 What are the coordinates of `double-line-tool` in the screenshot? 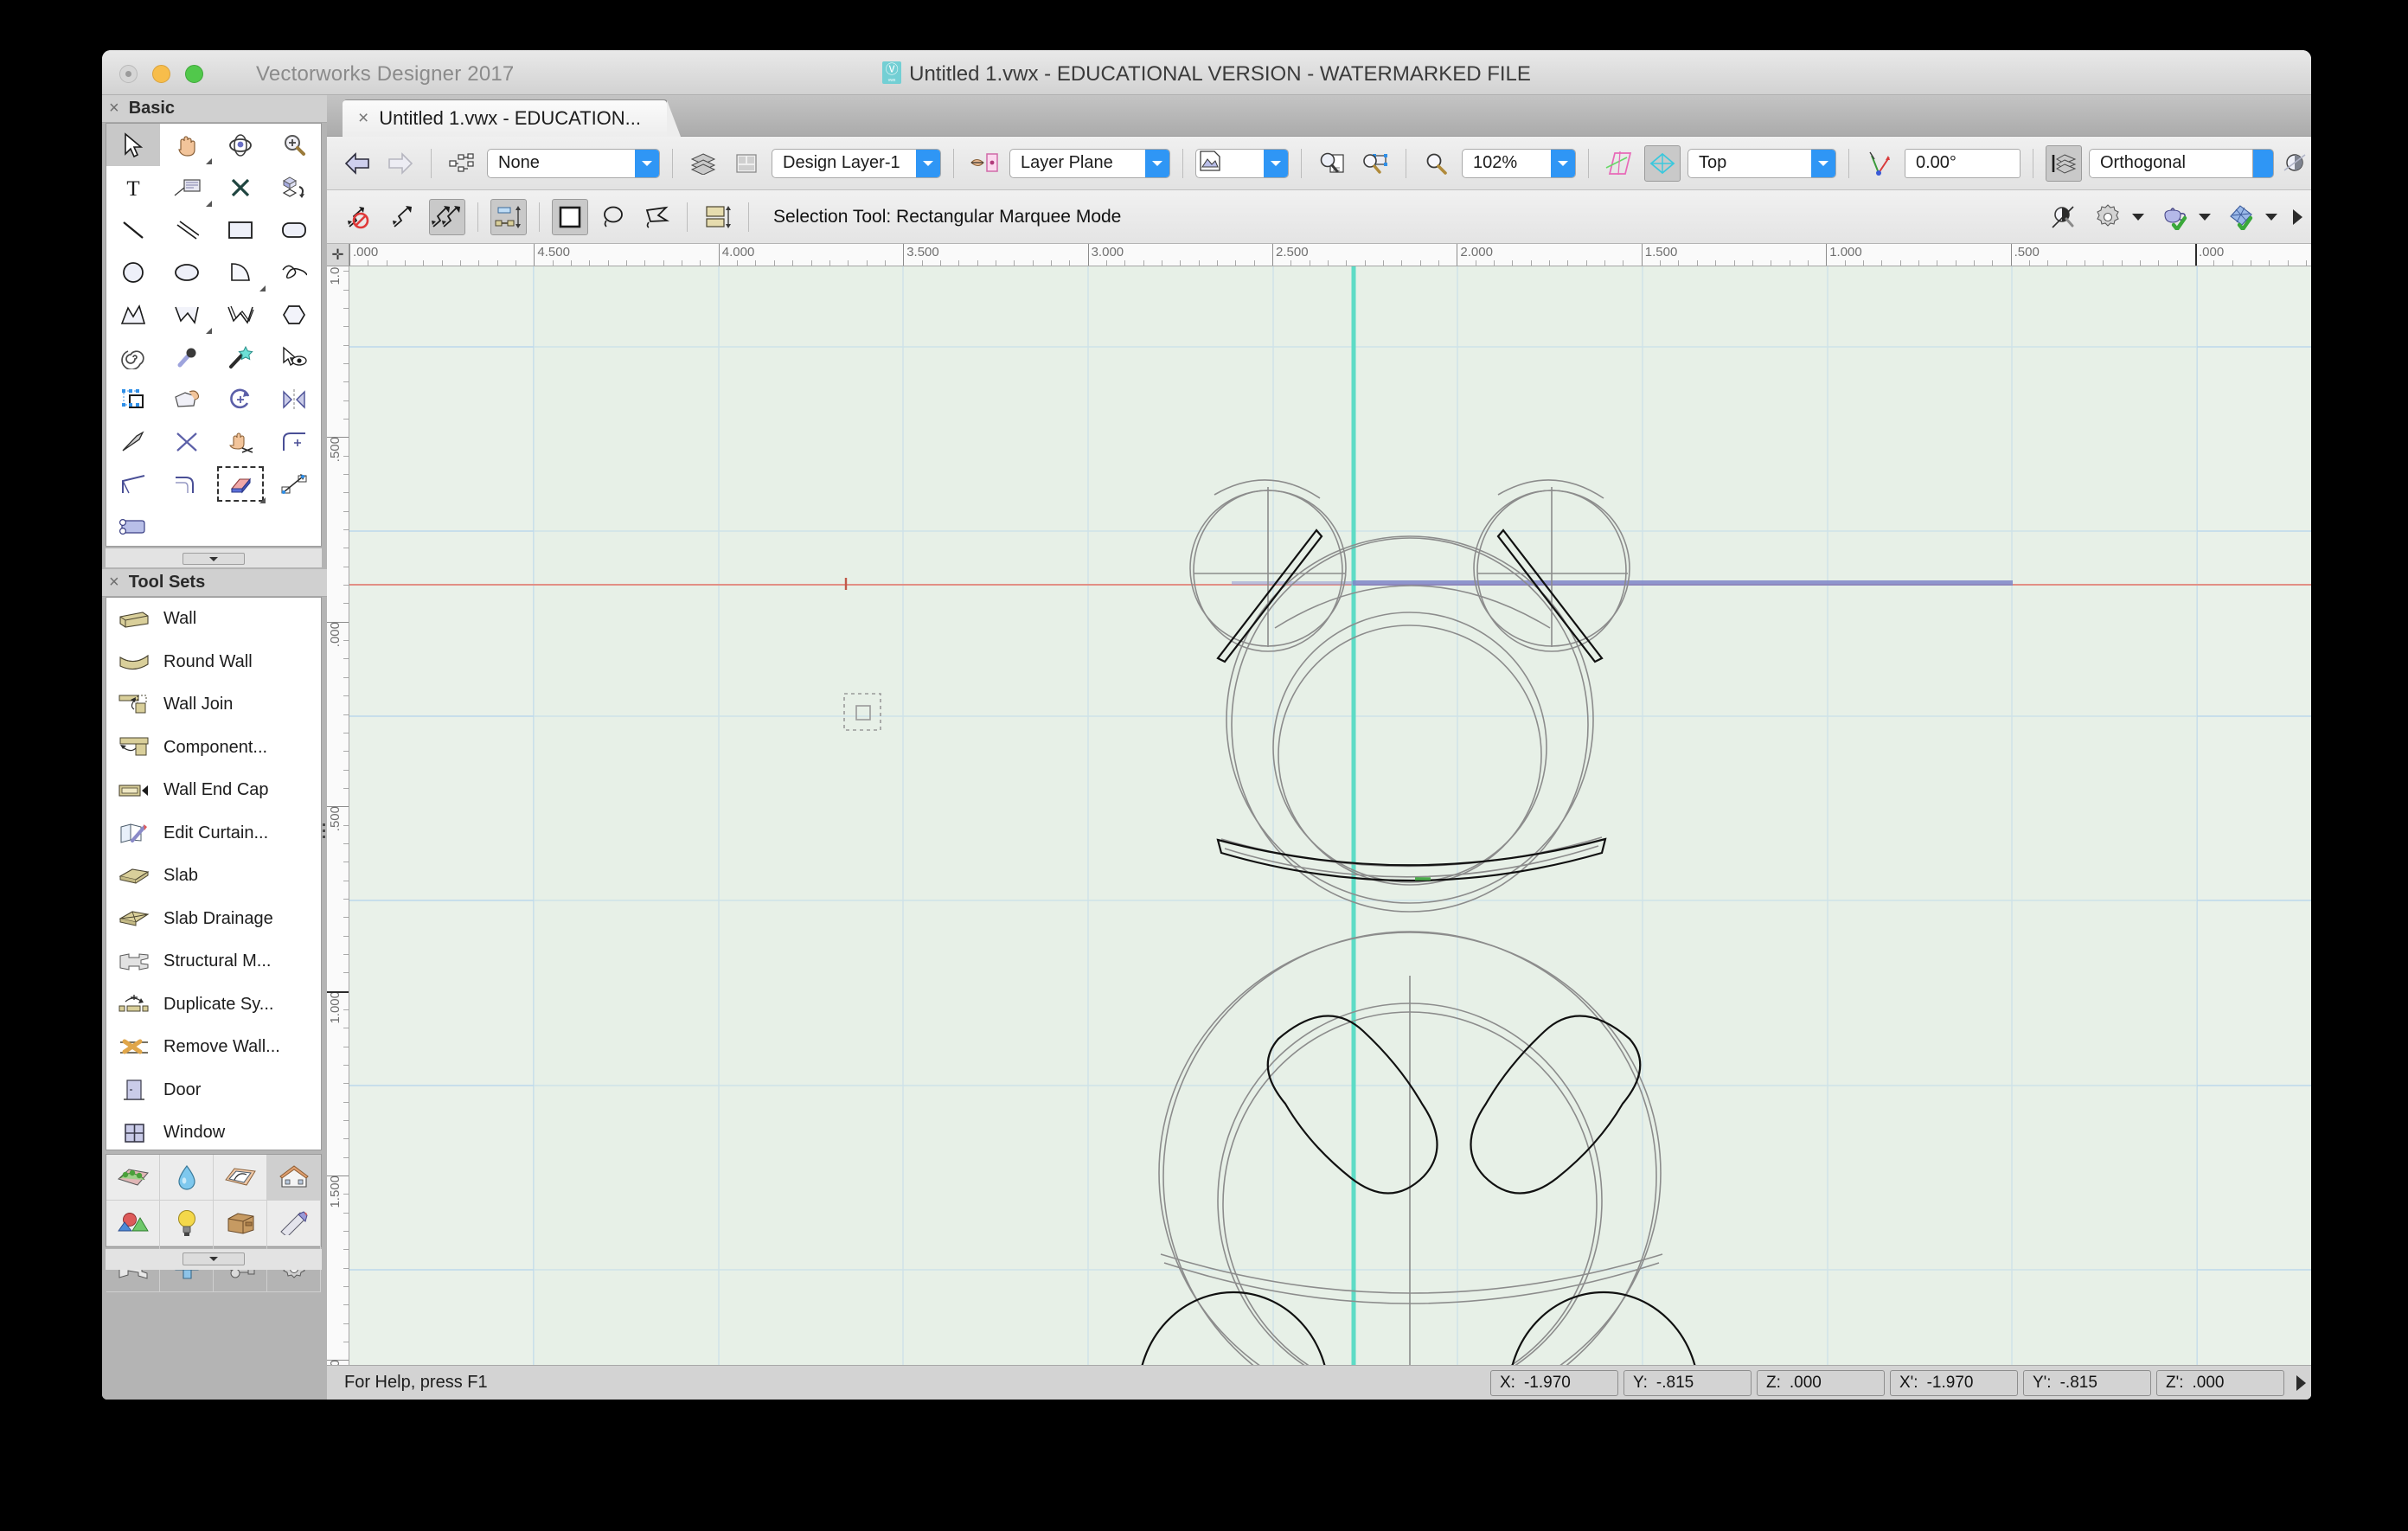 It's located at (187, 229).